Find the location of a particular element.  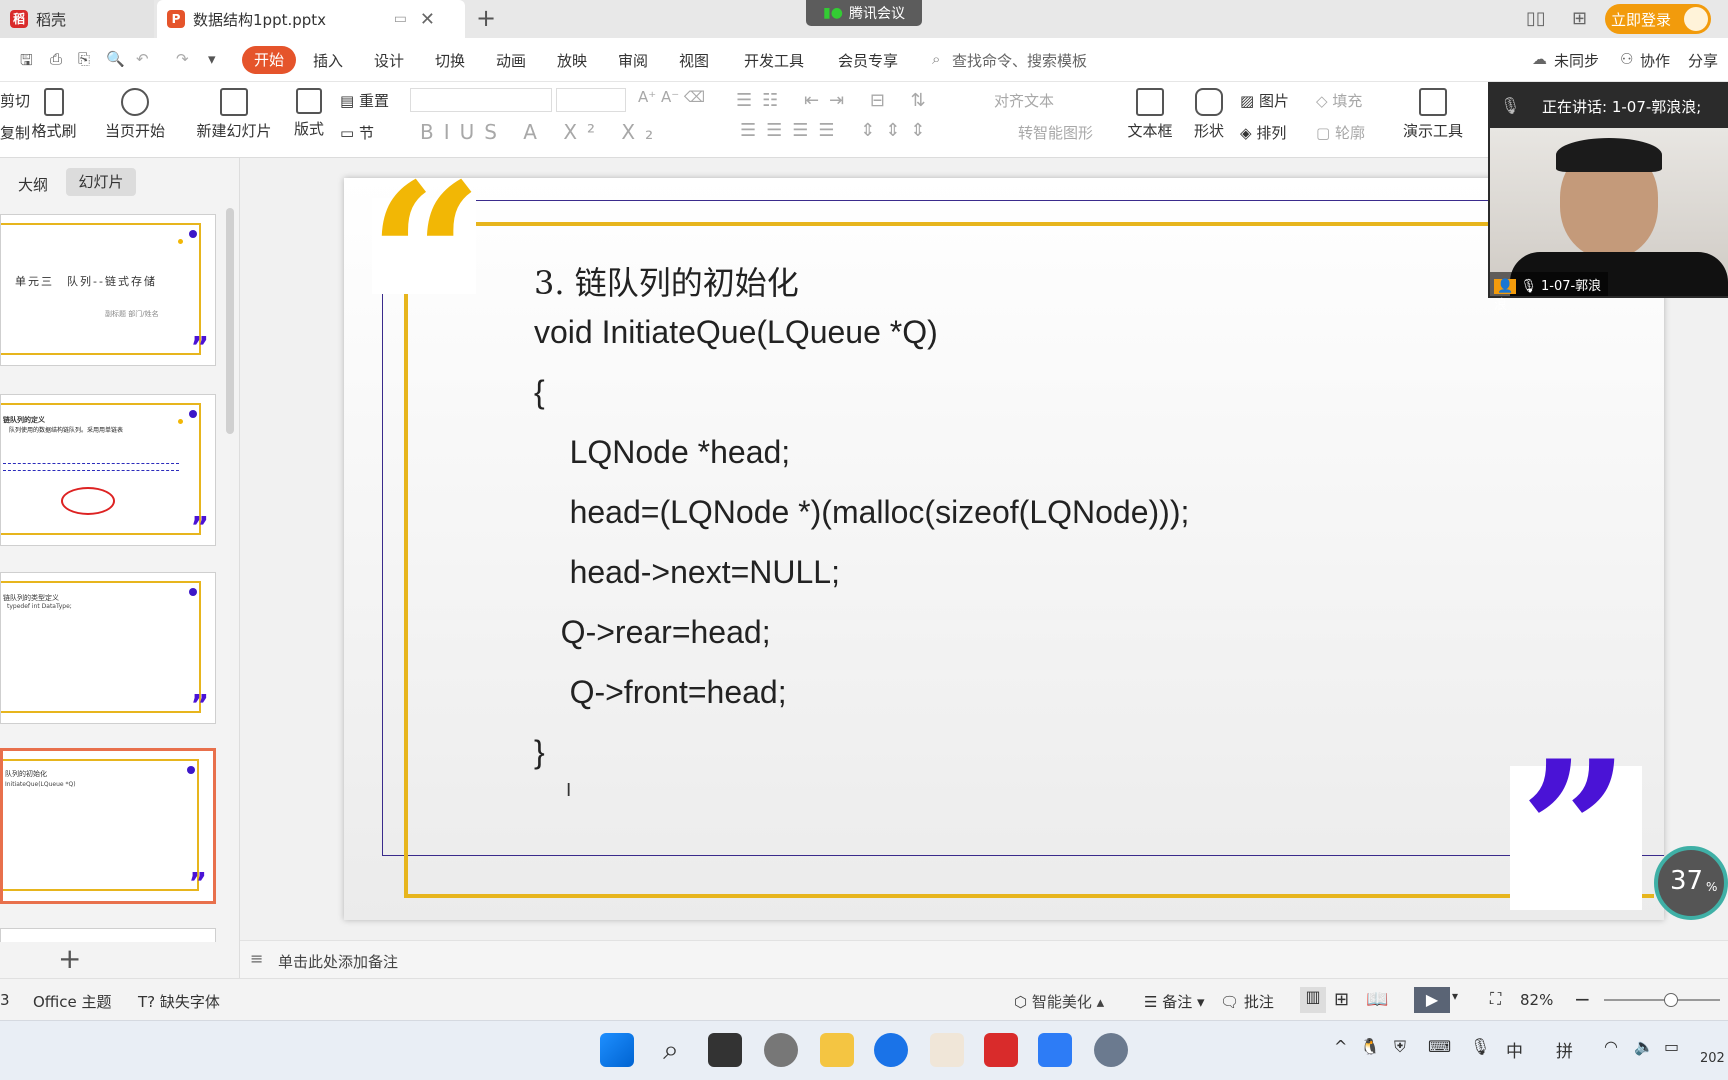

beautify-button: ⬡ 智能美化 ▴ is located at coordinates (1059, 1001).